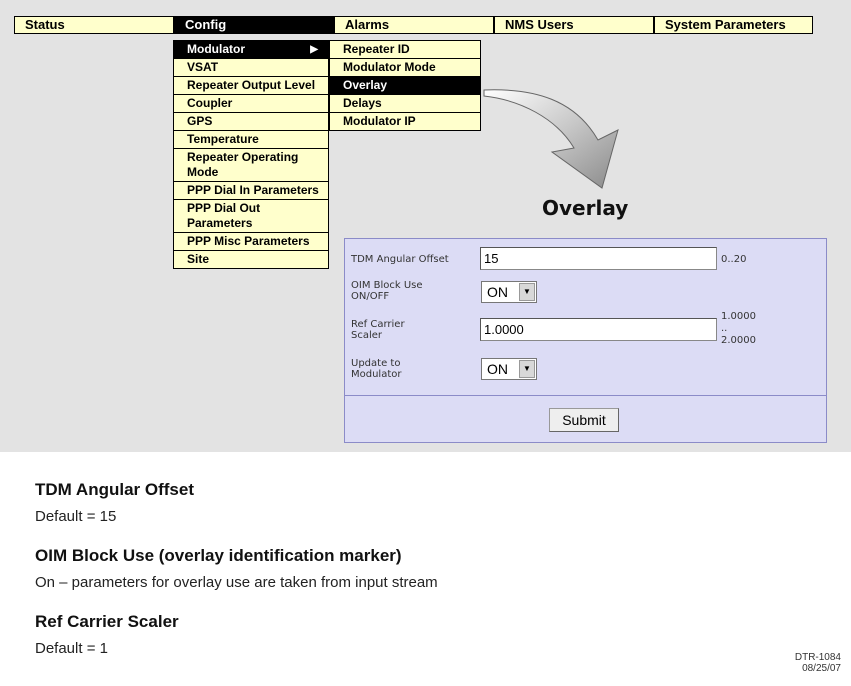 This screenshot has width=851, height=686. What do you see at coordinates (734, 259) in the screenshot?
I see `tdm-range-hint: 0..20` at bounding box center [734, 259].